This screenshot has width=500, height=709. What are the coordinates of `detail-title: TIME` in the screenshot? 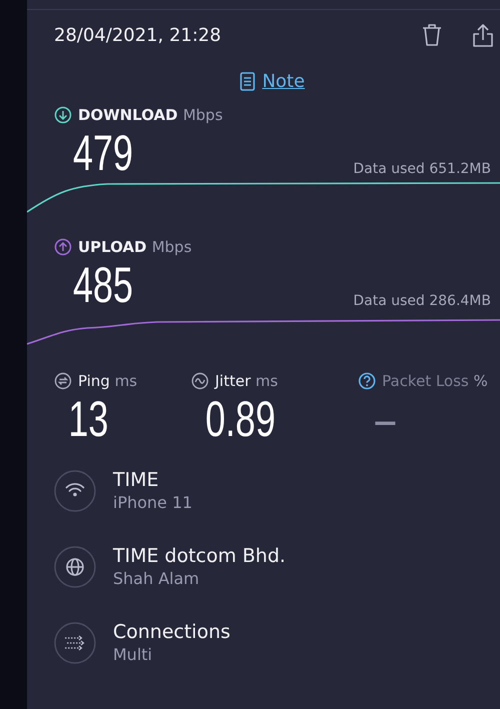 It's located at (136, 480).